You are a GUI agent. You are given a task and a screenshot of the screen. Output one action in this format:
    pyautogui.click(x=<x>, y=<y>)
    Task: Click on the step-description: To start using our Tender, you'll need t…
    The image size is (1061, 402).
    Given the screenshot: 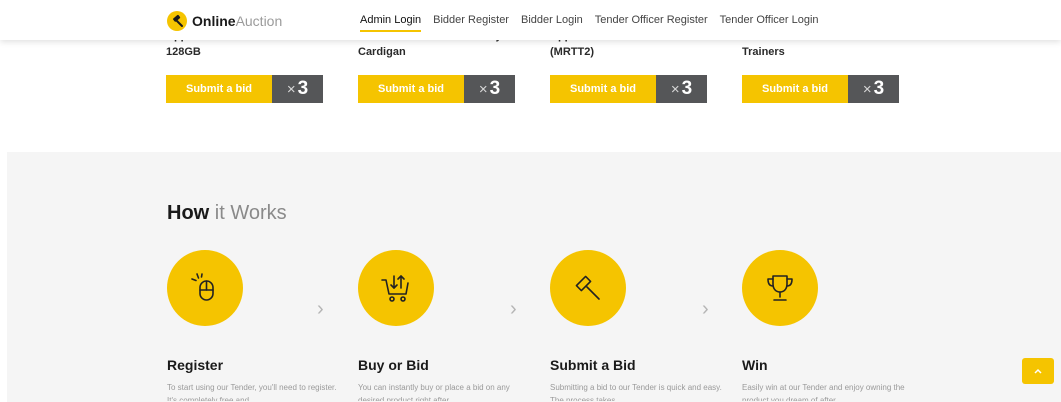 What is the action you would take?
    pyautogui.click(x=252, y=392)
    